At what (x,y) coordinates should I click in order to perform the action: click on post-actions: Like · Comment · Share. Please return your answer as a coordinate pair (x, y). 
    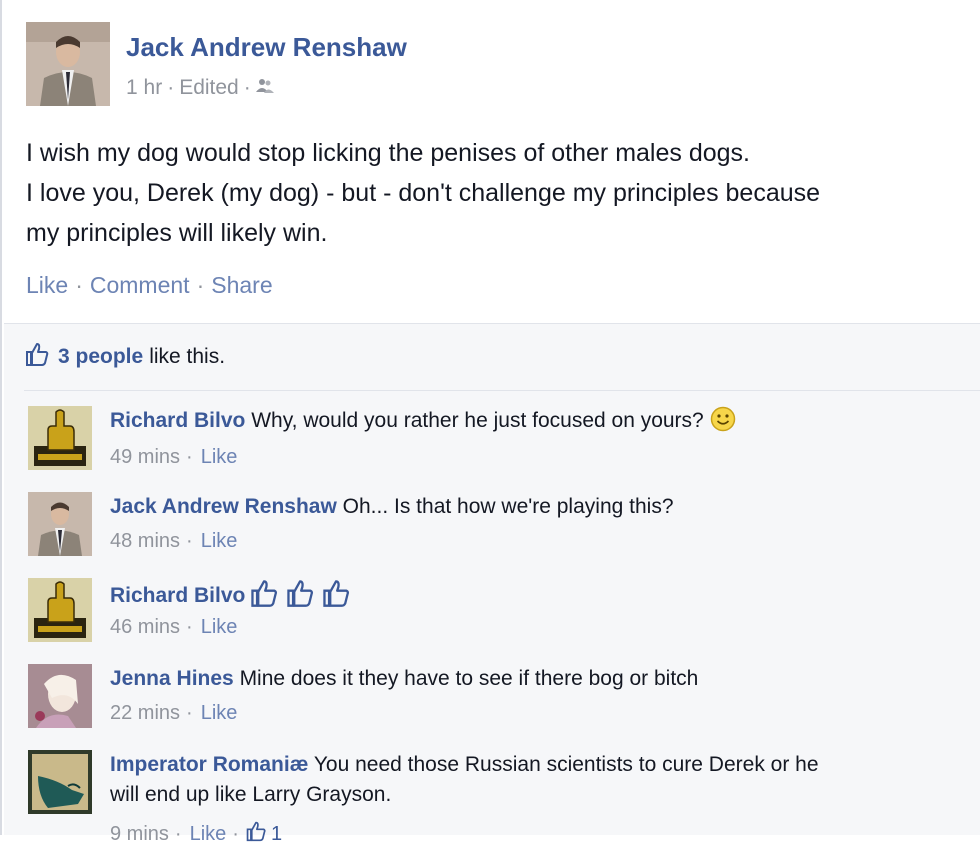
    Looking at the image, I should click on (149, 285).